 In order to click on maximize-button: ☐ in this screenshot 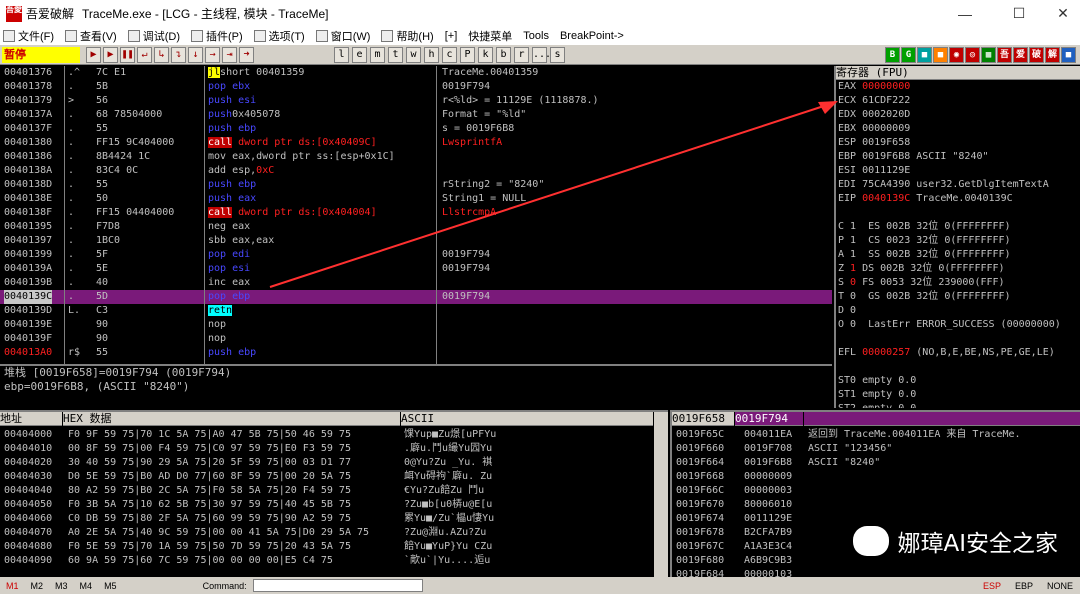, I will do `click(1019, 13)`.